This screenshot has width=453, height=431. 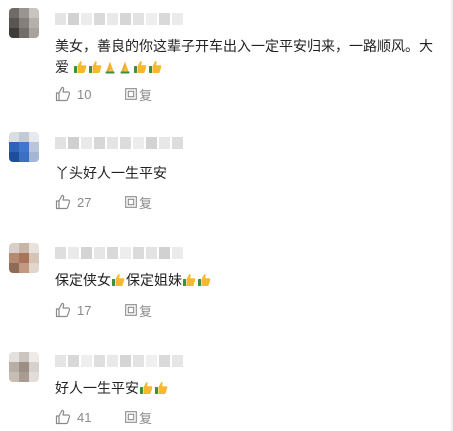 I want to click on comment-body-part-1: 保定侠女, so click(x=83, y=280).